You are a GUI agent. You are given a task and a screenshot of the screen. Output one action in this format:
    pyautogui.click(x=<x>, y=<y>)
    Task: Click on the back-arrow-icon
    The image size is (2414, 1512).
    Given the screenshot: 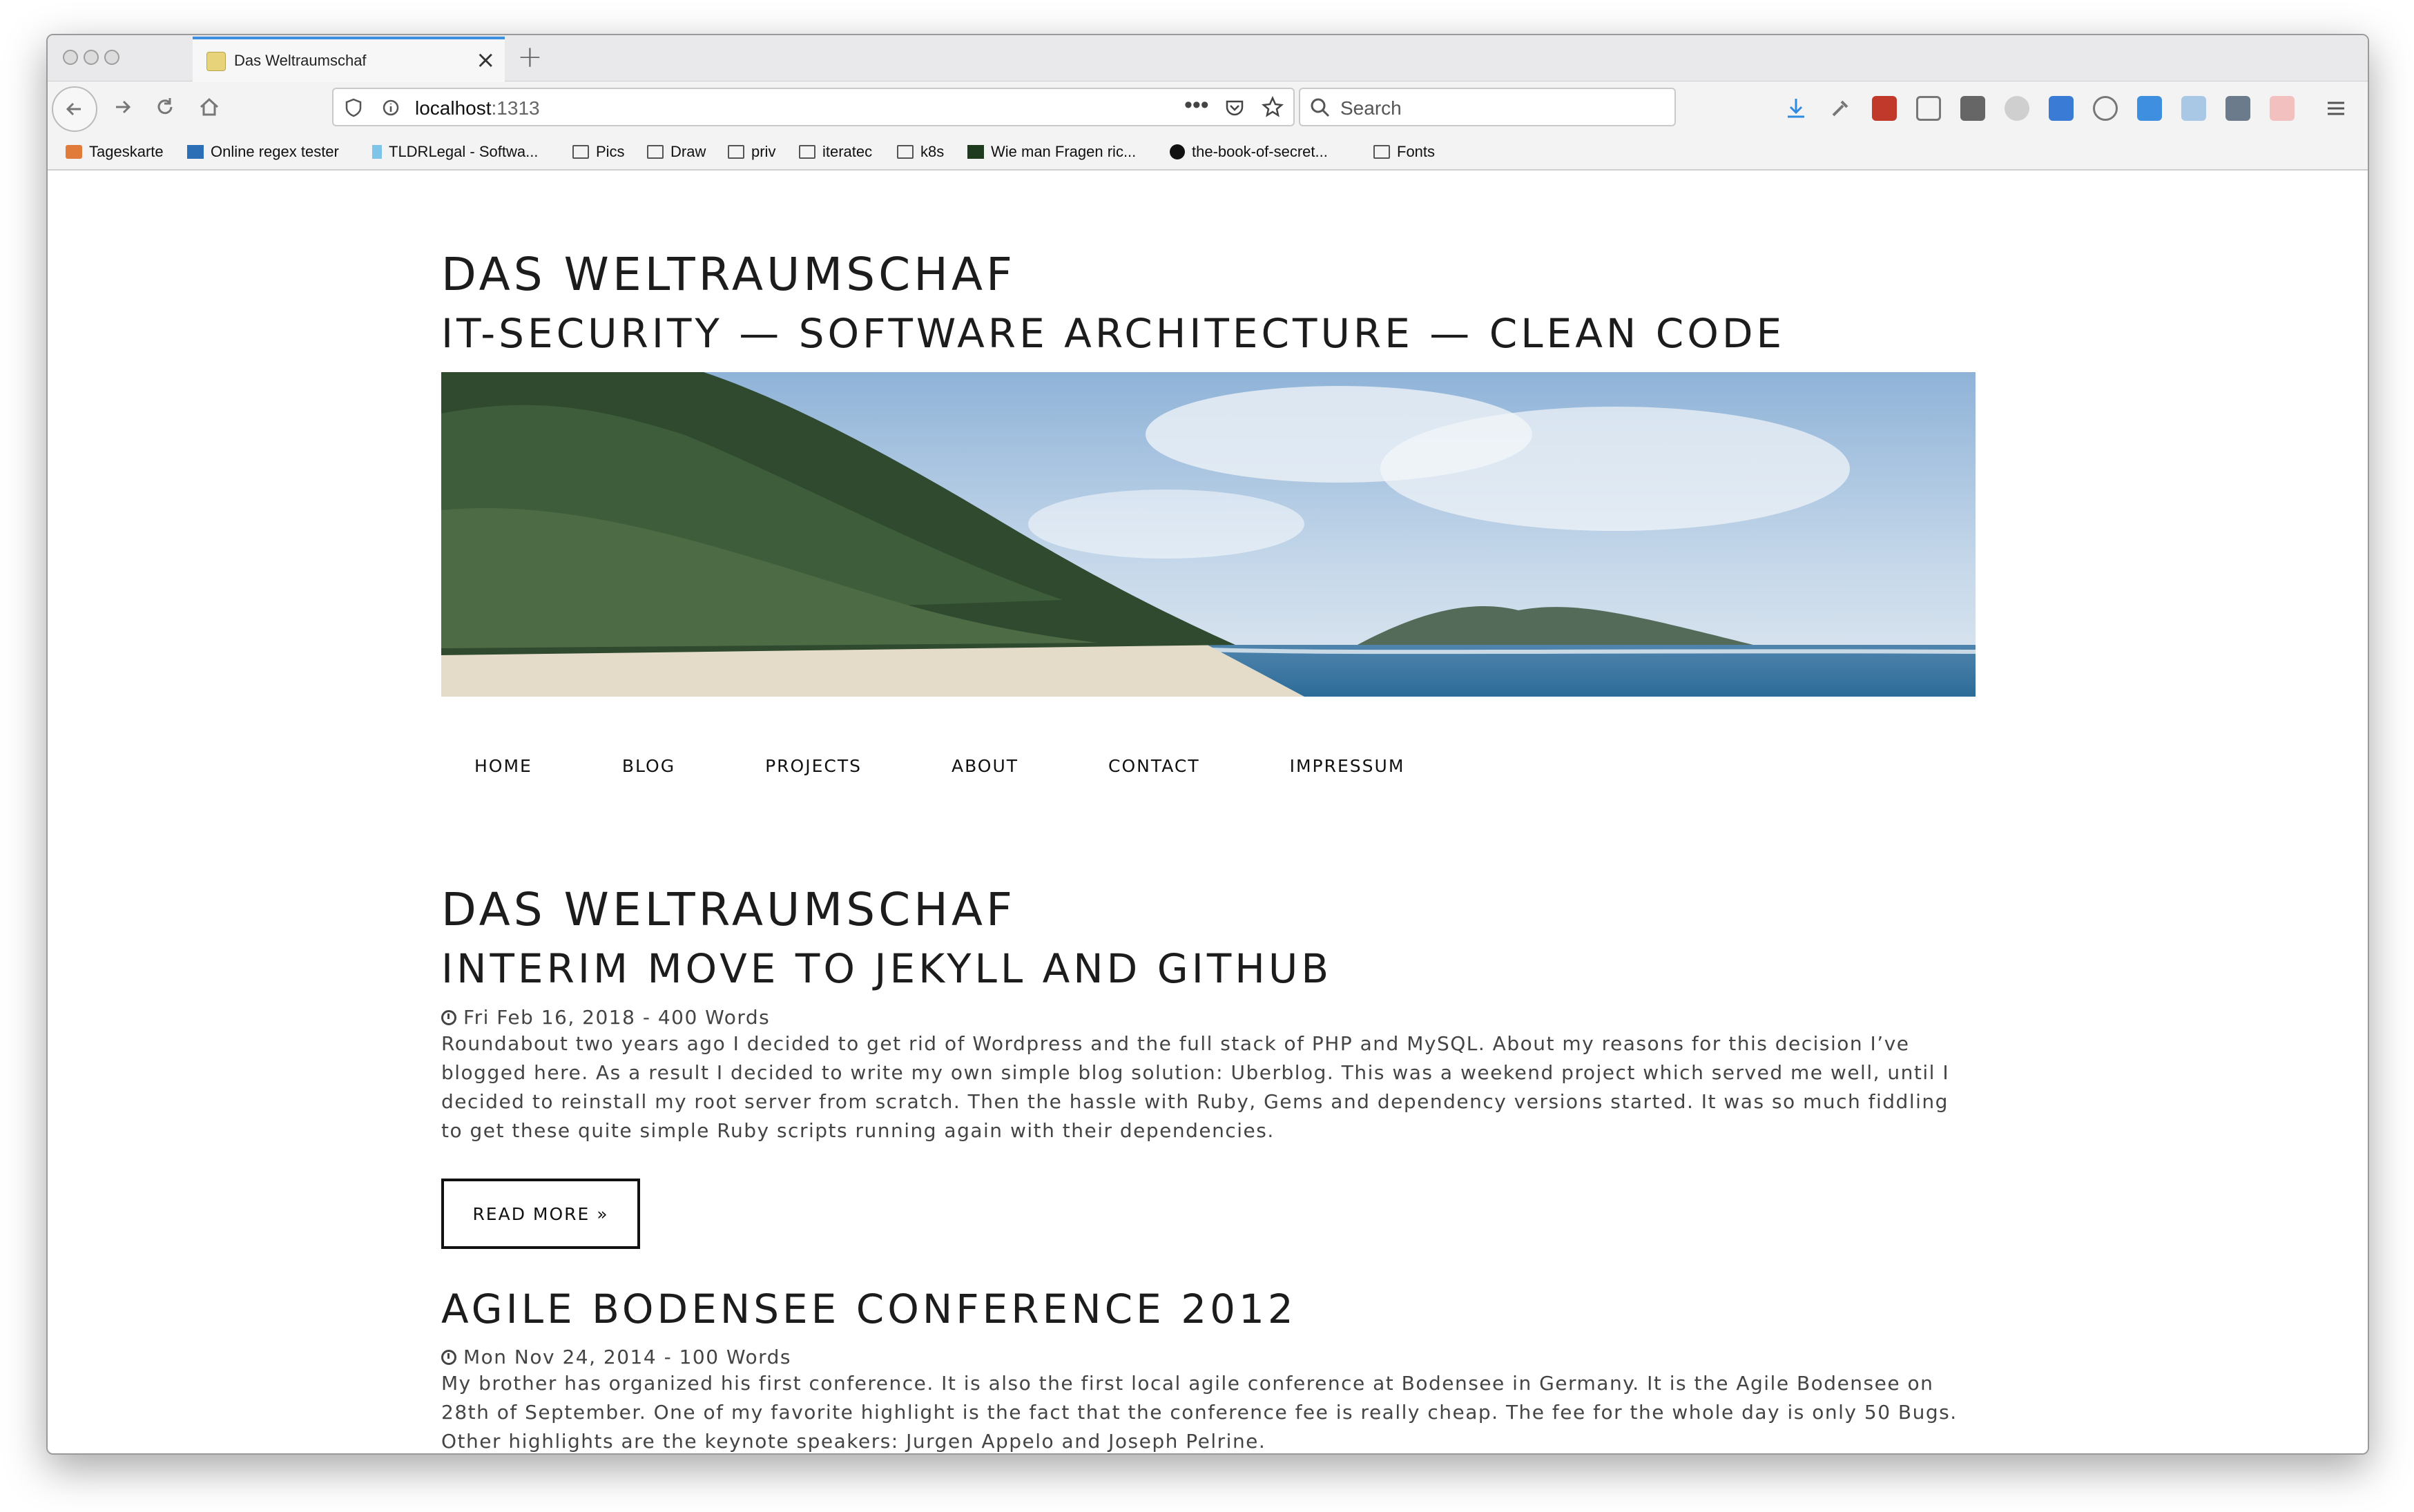 What is the action you would take?
    pyautogui.click(x=73, y=109)
    